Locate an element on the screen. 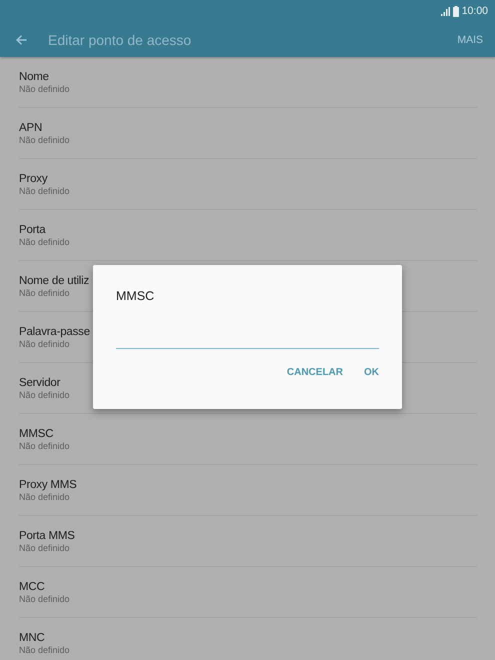  screen-title: Editar ponto de acesso is located at coordinates (120, 40).